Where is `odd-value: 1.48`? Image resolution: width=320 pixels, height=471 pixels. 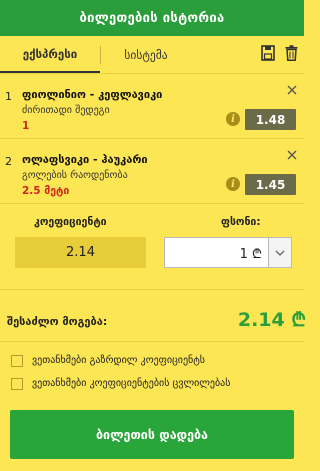 odd-value: 1.48 is located at coordinates (270, 119).